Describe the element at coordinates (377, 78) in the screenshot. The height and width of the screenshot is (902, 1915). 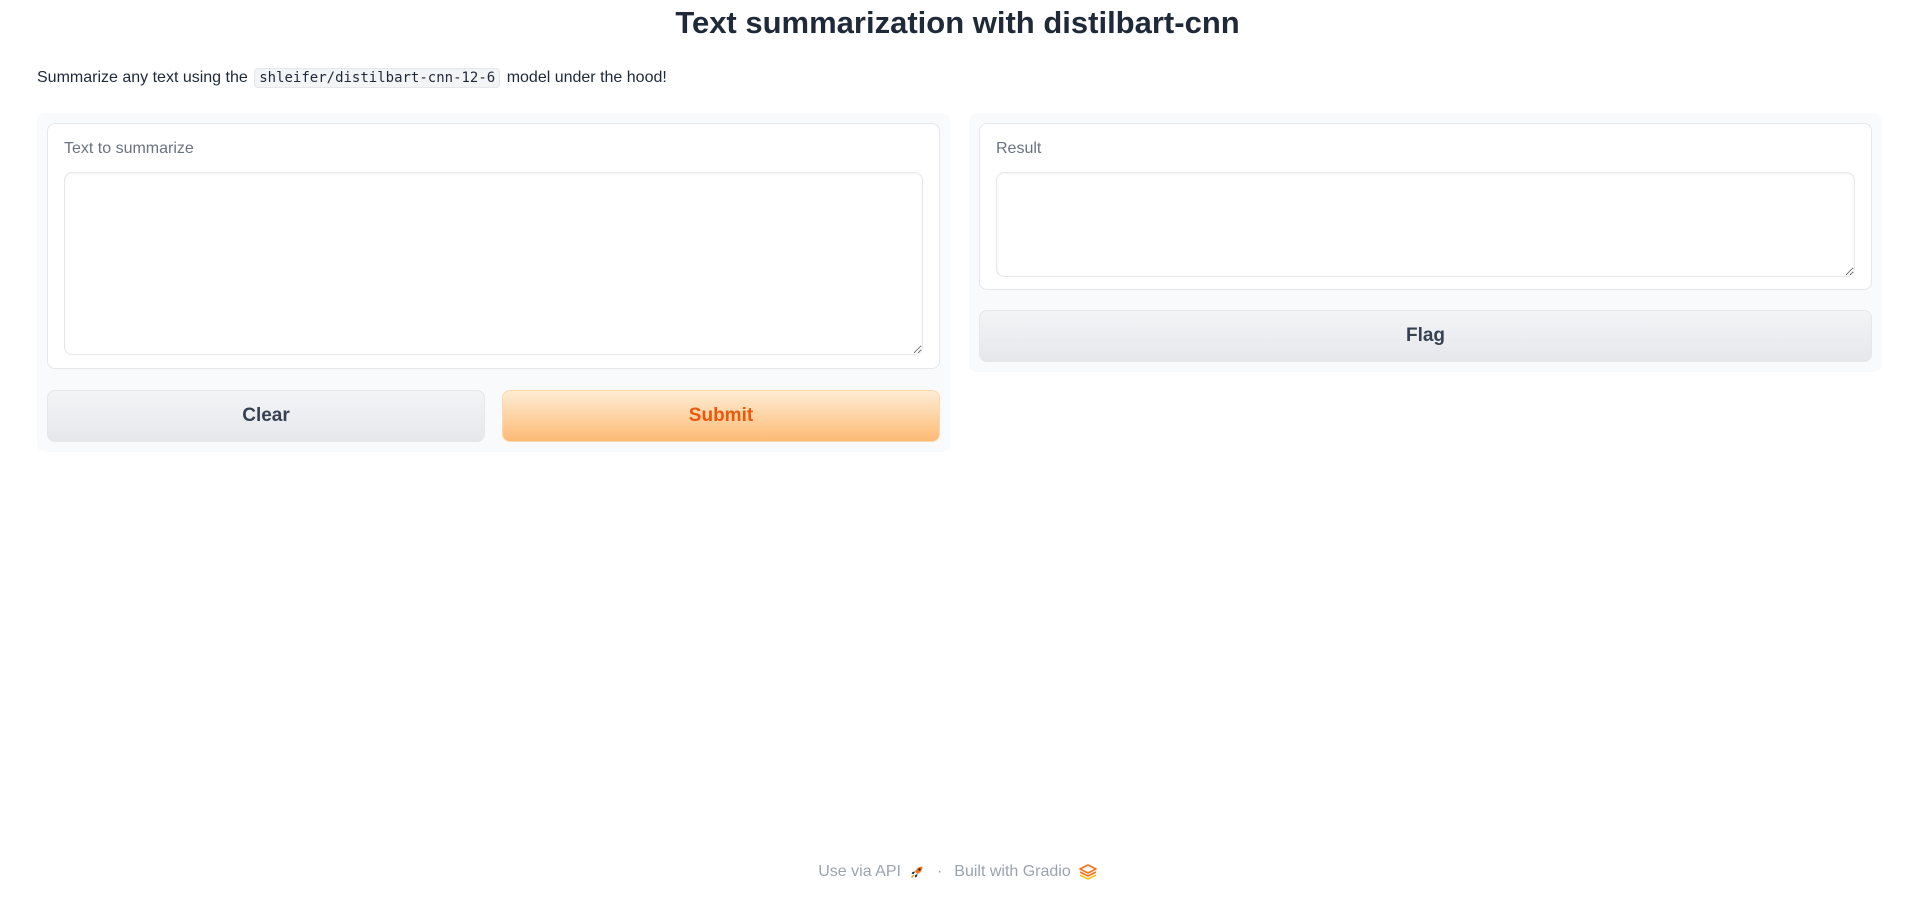
I see `model-name-code: shleifer/distilbart-cnn-12-6` at that location.